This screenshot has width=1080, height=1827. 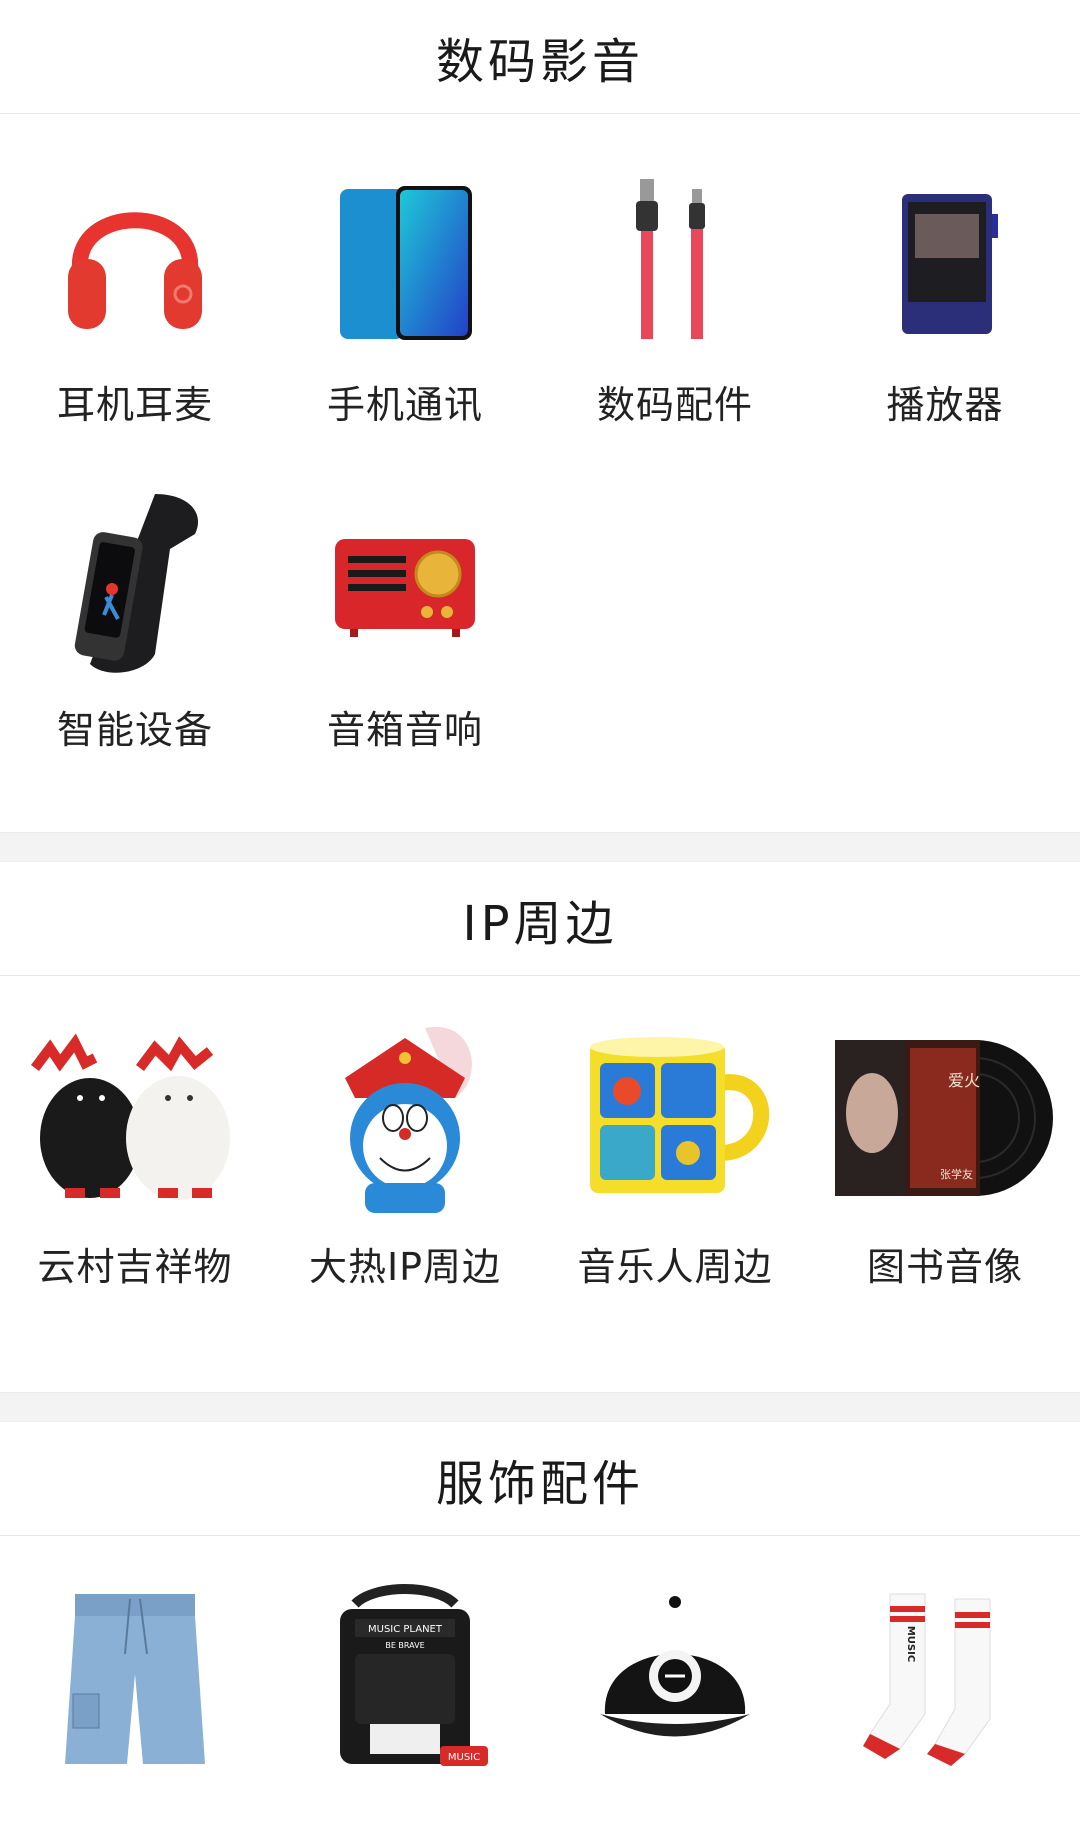 I want to click on section-header: 服饰配件, so click(x=540, y=1479).